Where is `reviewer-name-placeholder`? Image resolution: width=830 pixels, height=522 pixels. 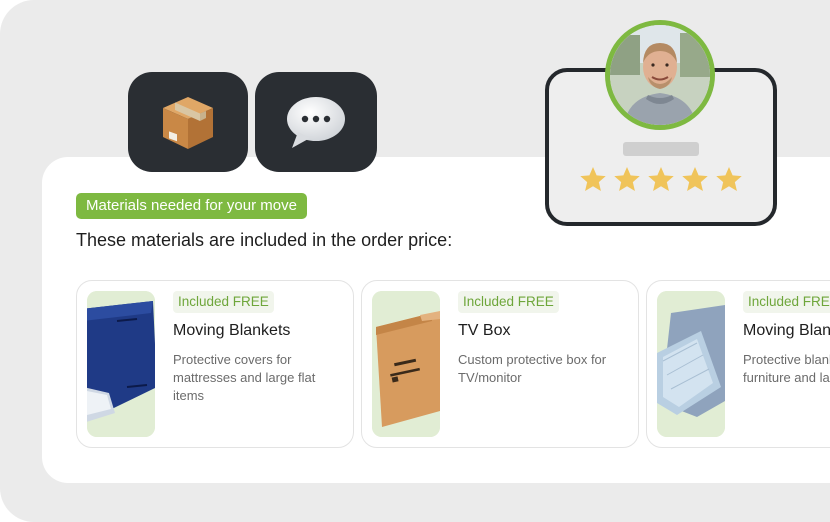 reviewer-name-placeholder is located at coordinates (661, 149).